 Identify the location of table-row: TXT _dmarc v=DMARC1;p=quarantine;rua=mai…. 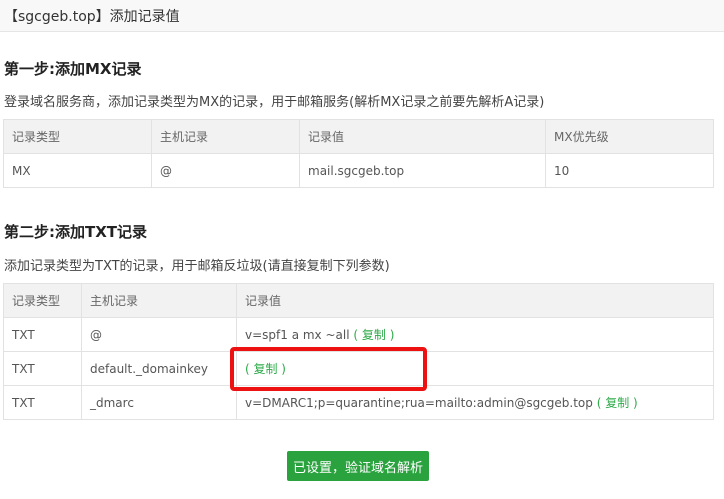
(358, 402).